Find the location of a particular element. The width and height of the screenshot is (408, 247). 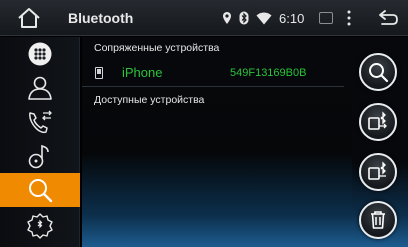

settings-icon is located at coordinates (40, 226).